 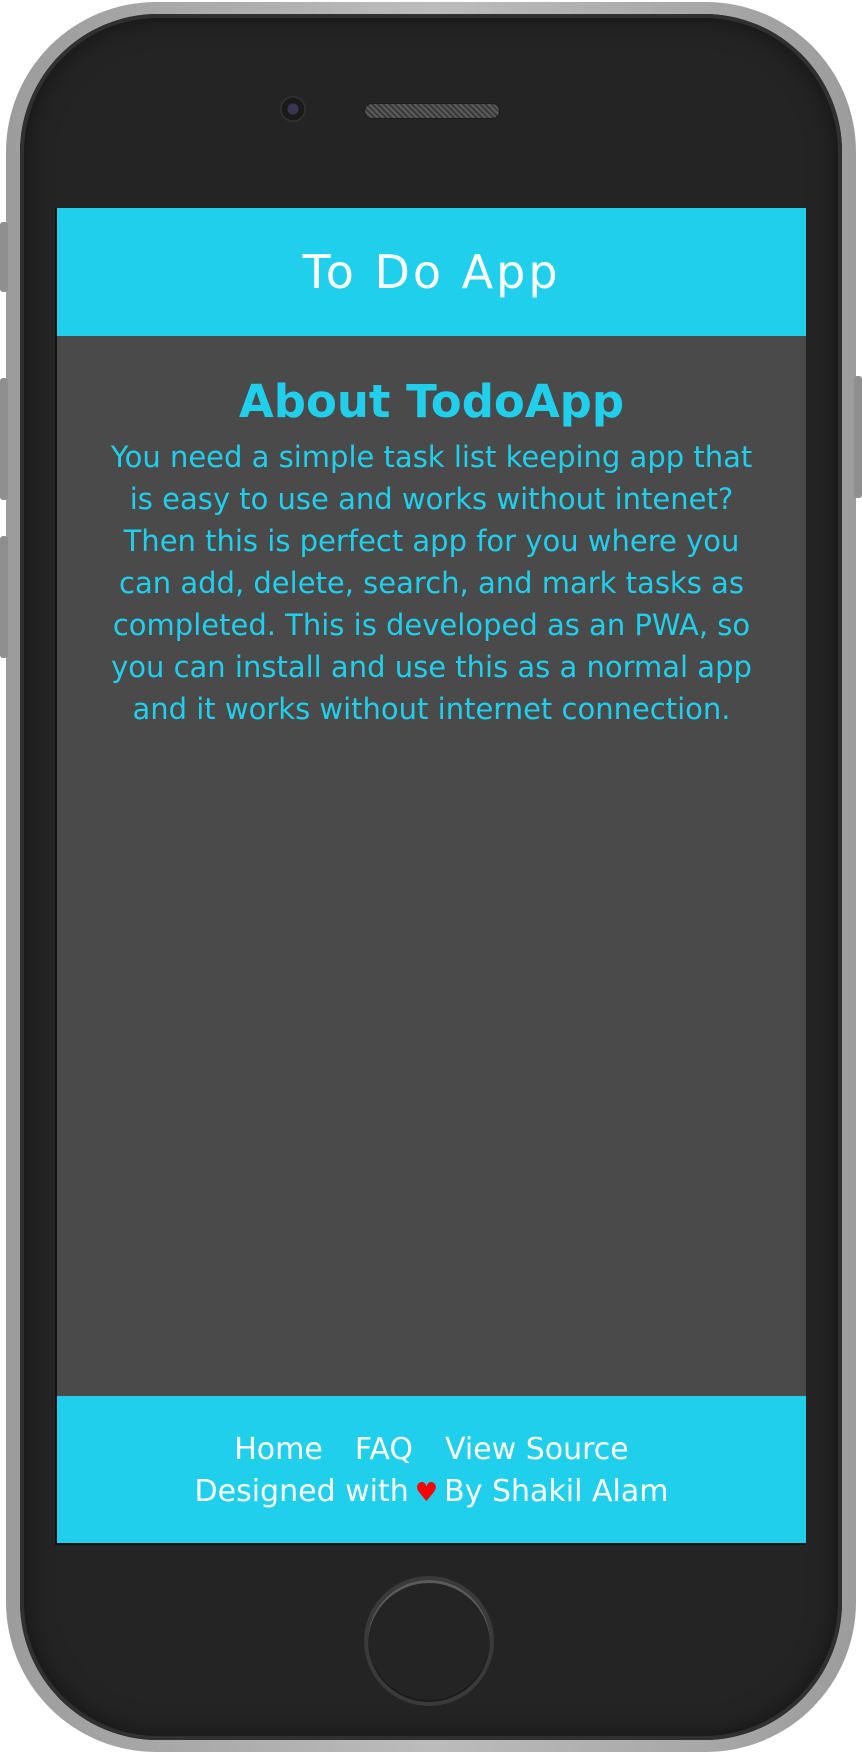 I want to click on footer-link-view-source: View Source, so click(x=537, y=1450).